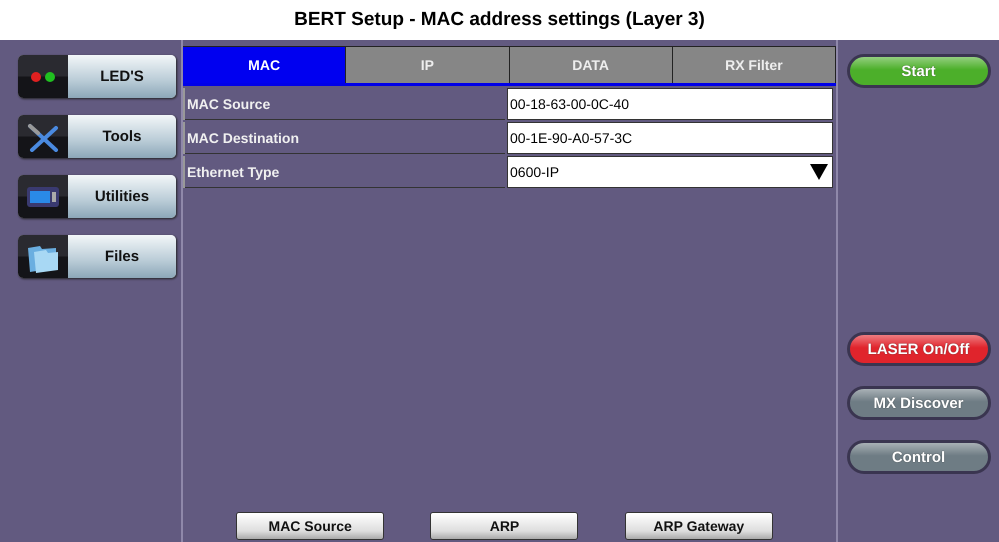 The height and width of the screenshot is (542, 999). What do you see at coordinates (698, 526) in the screenshot?
I see `action-button: ARP Gateway` at bounding box center [698, 526].